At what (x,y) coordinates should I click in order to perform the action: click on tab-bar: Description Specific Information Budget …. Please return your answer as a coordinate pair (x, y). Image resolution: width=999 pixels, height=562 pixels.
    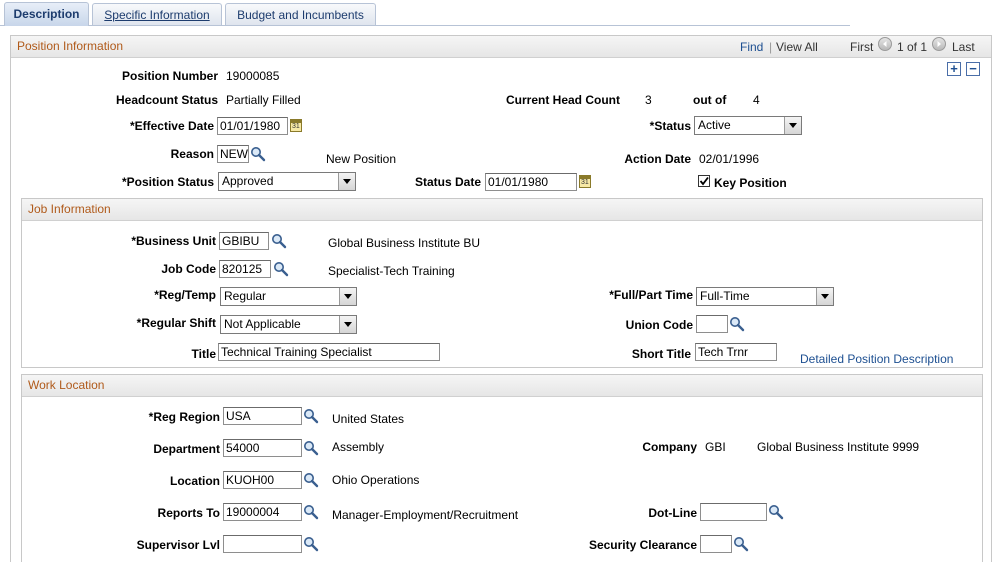
    Looking at the image, I should click on (499, 14).